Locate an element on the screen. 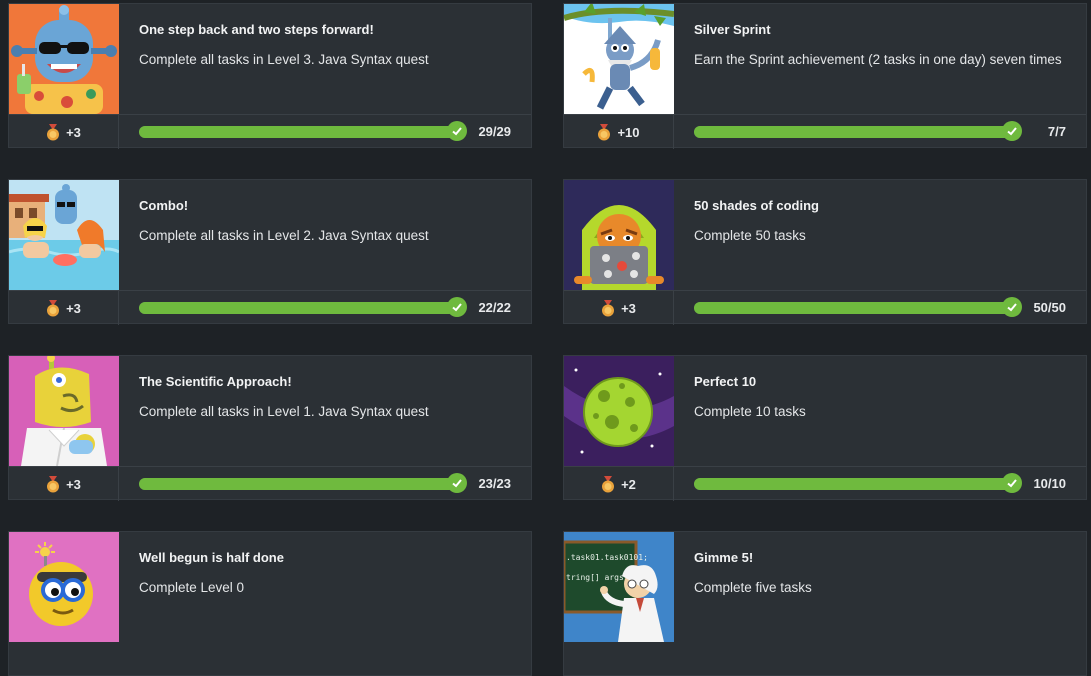 This screenshot has width=1091, height=676. reward: +2 is located at coordinates (619, 484).